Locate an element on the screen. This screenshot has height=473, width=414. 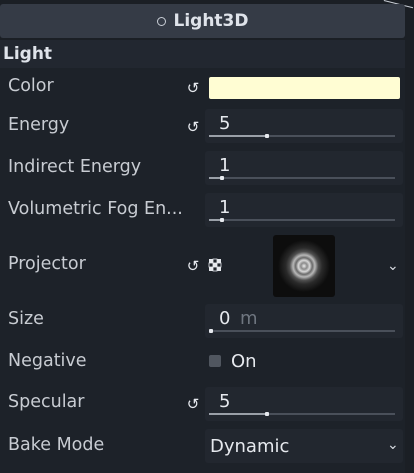
property-color: Color ↺ is located at coordinates (202, 88).